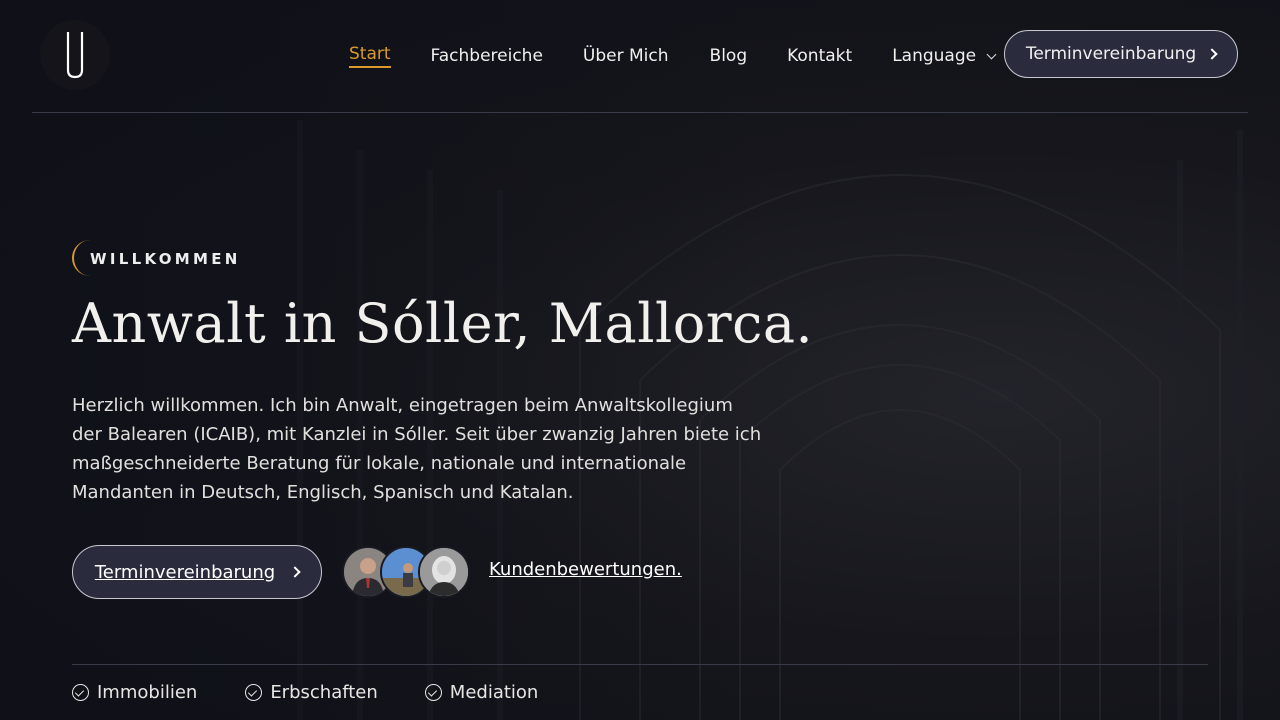 Image resolution: width=1280 pixels, height=720 pixels. I want to click on feature-item-immobilien: Immobilien, so click(134, 692).